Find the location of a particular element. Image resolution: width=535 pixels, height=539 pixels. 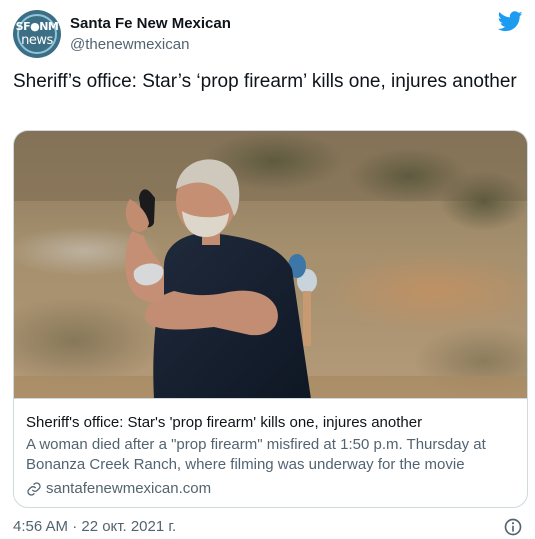

tweet-footer: 4:56 AM · 22 окт. 2021 г. is located at coordinates (268, 527).